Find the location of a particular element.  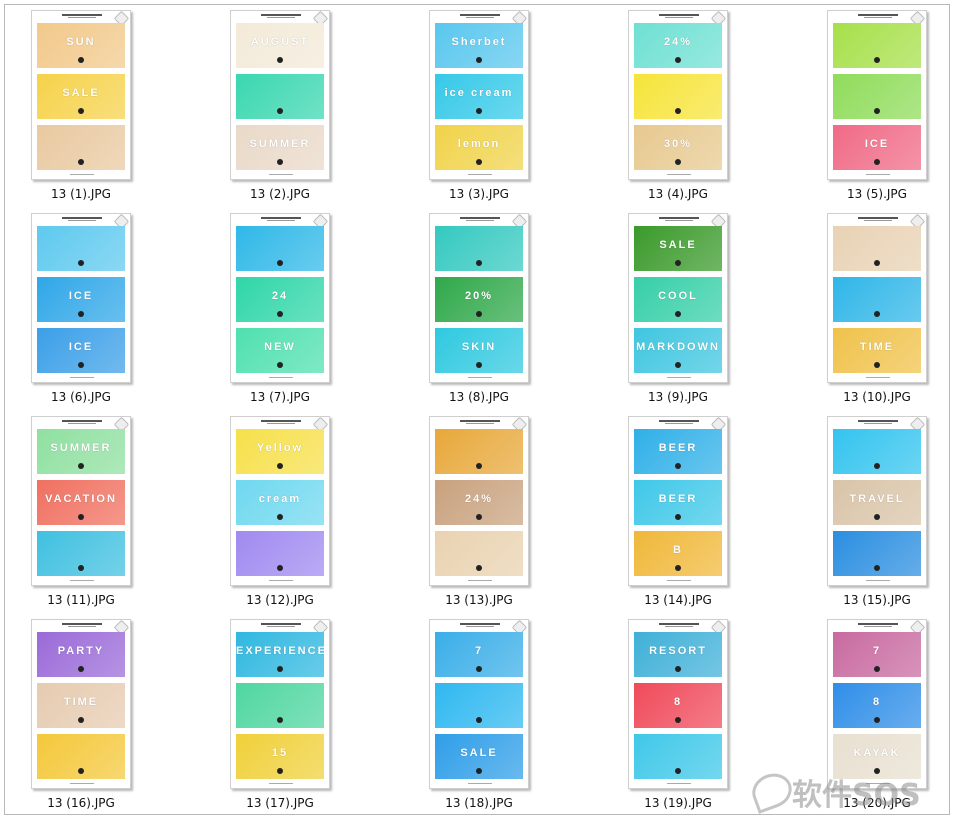

file-name-label: 13 (18).JPG is located at coordinates (479, 803).